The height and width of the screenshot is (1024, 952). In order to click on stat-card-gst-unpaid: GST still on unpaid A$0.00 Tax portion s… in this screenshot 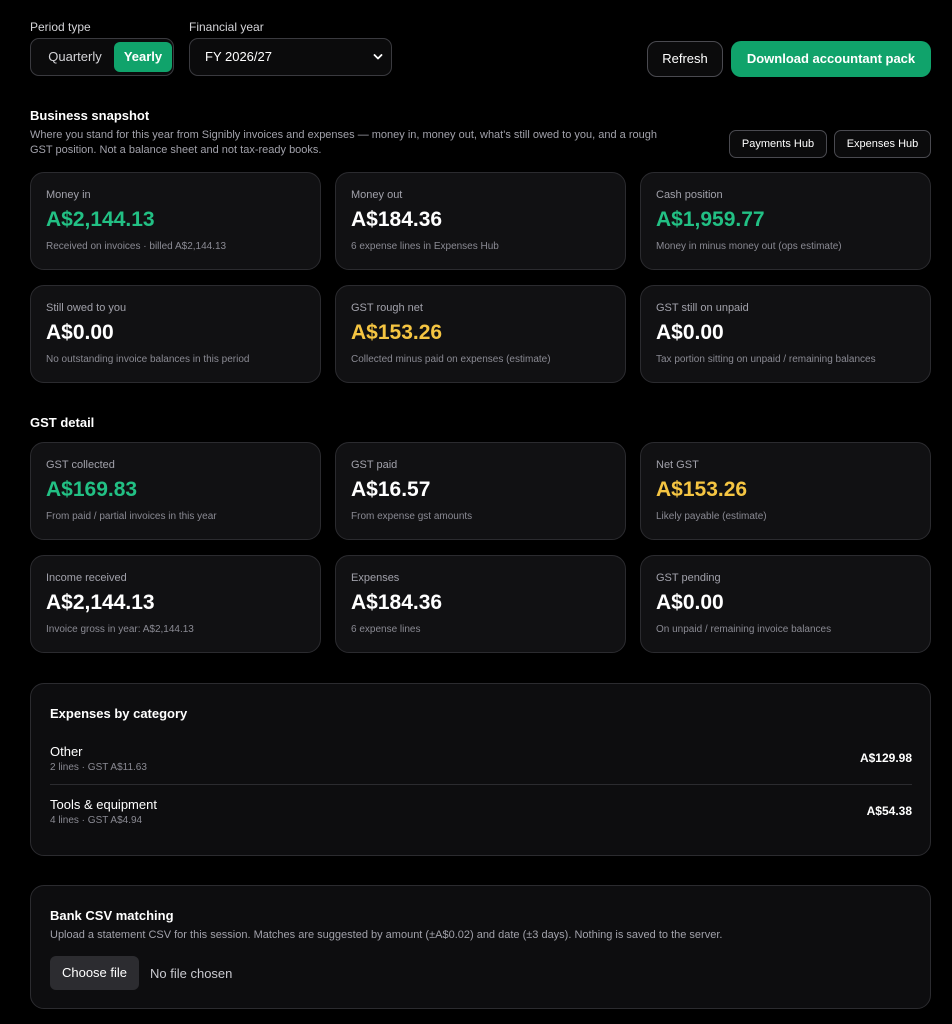, I will do `click(785, 334)`.